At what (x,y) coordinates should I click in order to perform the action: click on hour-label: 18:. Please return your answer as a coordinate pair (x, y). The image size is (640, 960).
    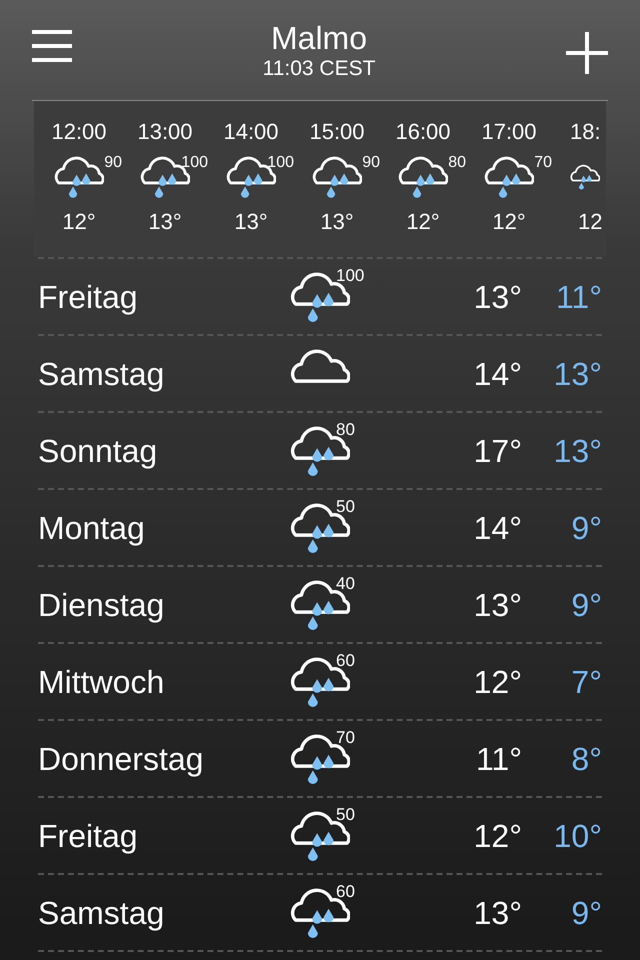
    Looking at the image, I should click on (585, 132).